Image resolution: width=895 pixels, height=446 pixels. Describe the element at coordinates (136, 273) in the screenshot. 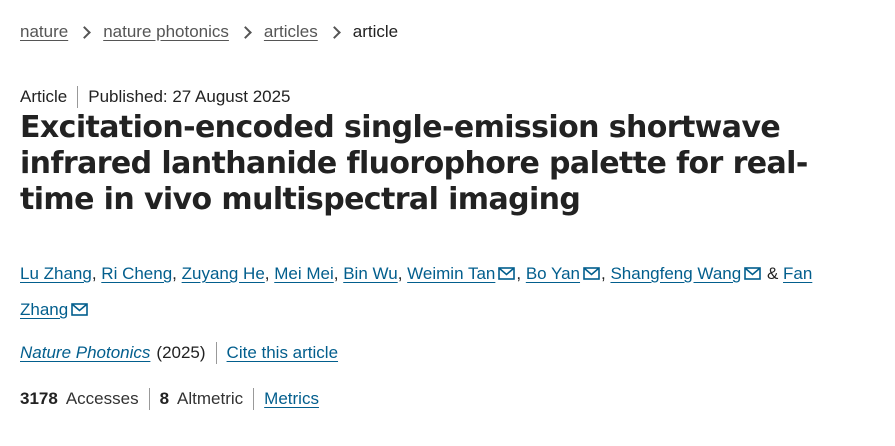

I see `author-link: Ri Cheng` at that location.